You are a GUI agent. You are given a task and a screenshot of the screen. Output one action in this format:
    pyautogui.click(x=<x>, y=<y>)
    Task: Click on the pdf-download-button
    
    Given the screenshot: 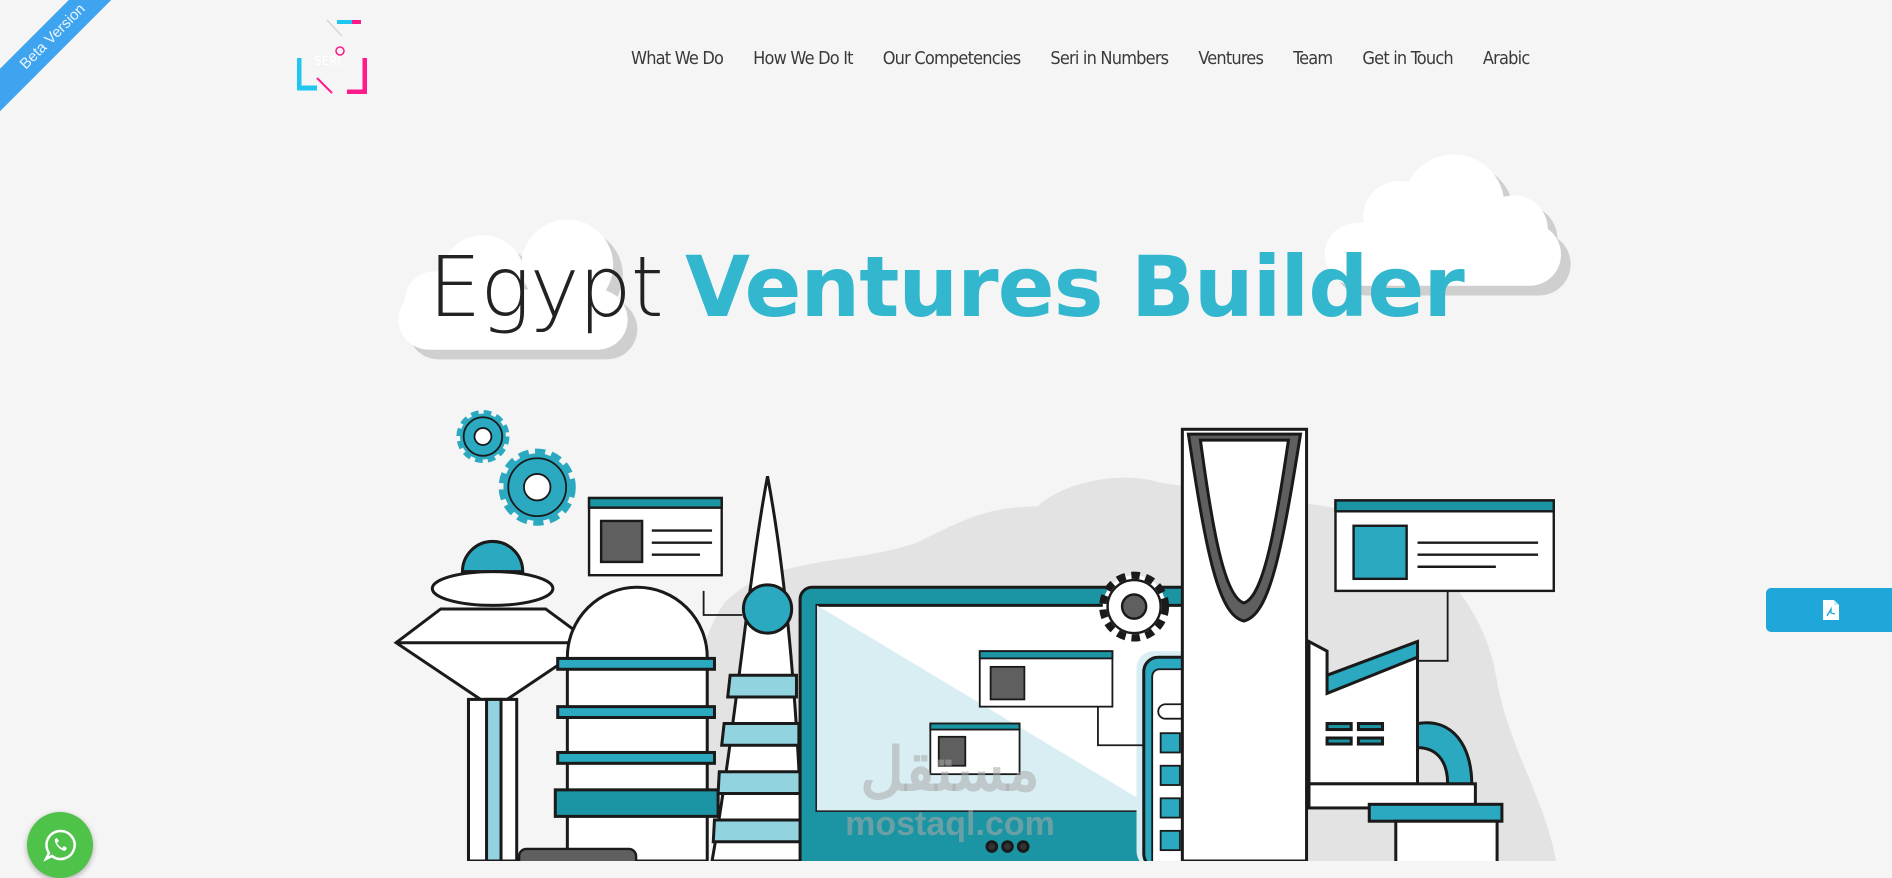 What is the action you would take?
    pyautogui.click(x=1829, y=610)
    